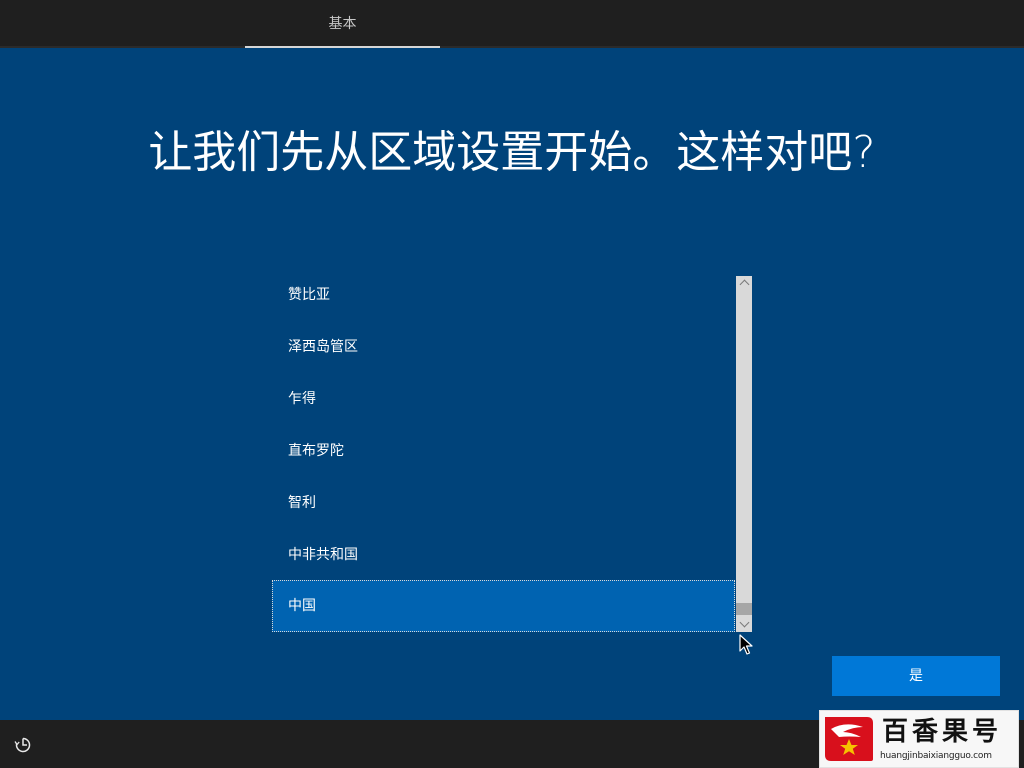  I want to click on chevron-down-icon, so click(744, 622).